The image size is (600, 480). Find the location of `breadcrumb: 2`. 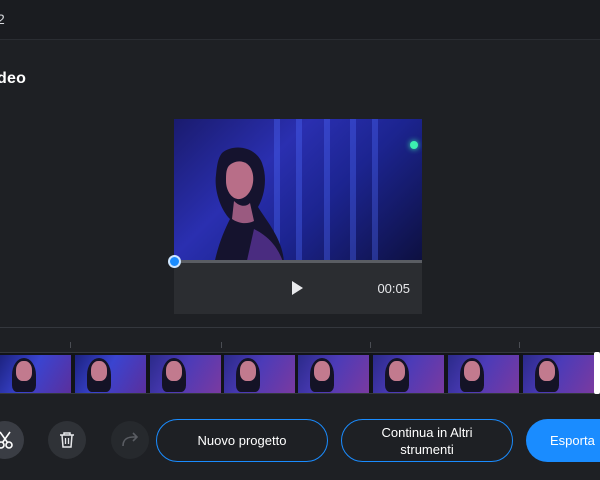

breadcrumb: 2 is located at coordinates (2, 19).